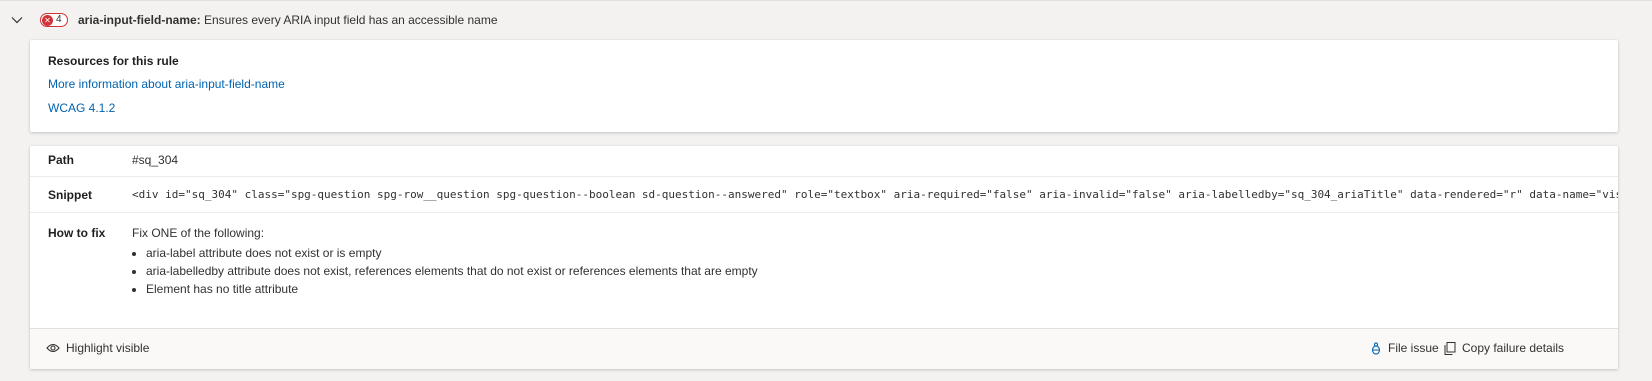 The height and width of the screenshot is (381, 1652). What do you see at coordinates (139, 20) in the screenshot?
I see `rule-name: aria-input-field-name:` at bounding box center [139, 20].